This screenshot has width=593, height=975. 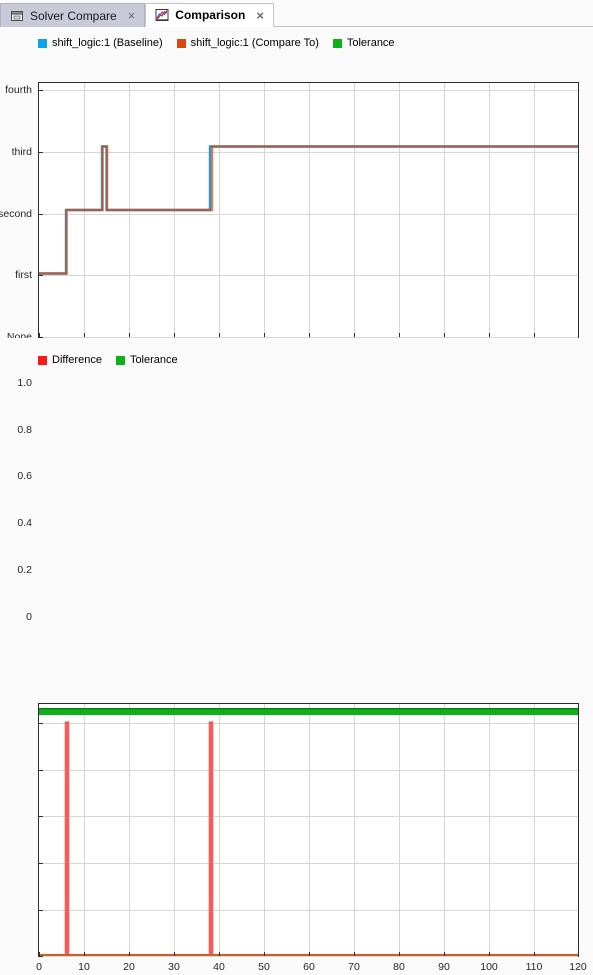 What do you see at coordinates (489, 967) in the screenshot?
I see `xtick-label: 100` at bounding box center [489, 967].